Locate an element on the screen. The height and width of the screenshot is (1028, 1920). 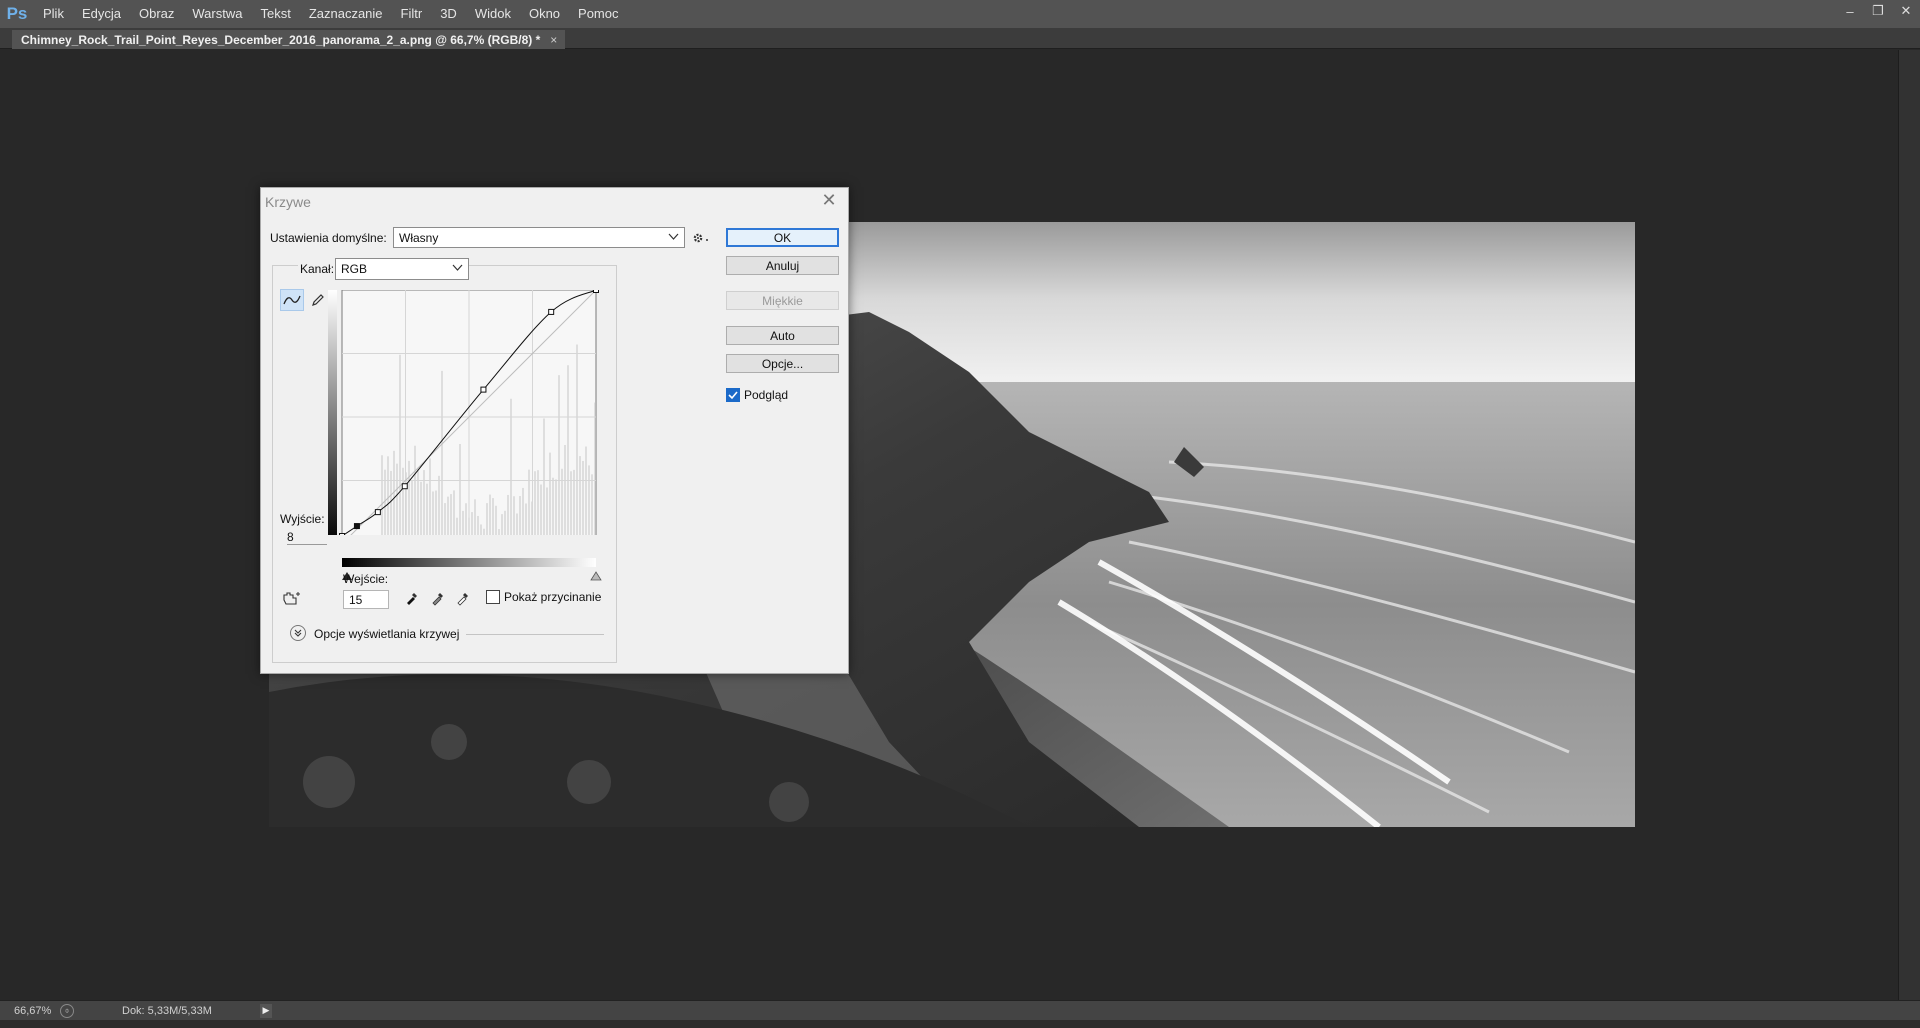
eyedropper-white-icon is located at coordinates (463, 598).